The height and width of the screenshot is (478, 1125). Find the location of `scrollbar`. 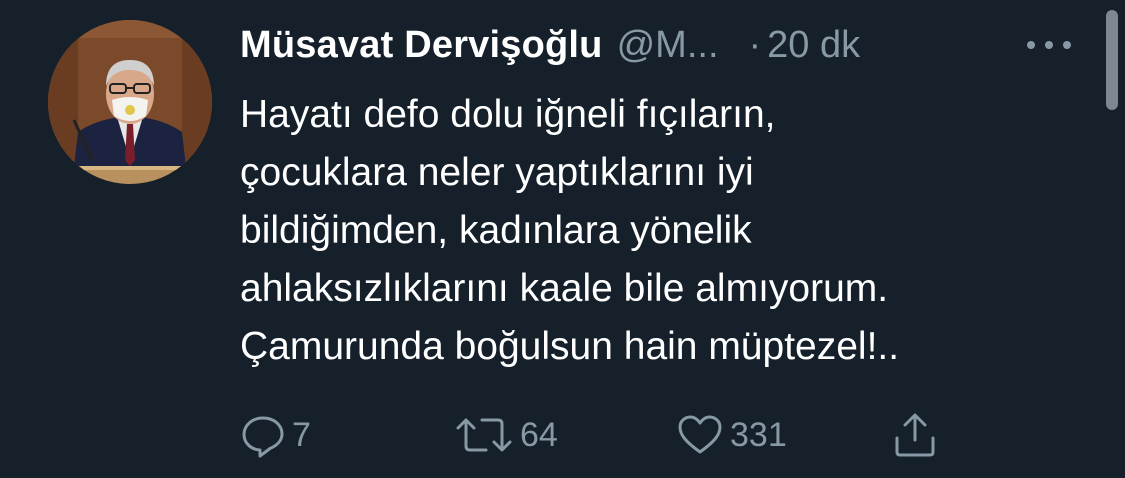

scrollbar is located at coordinates (1112, 60).